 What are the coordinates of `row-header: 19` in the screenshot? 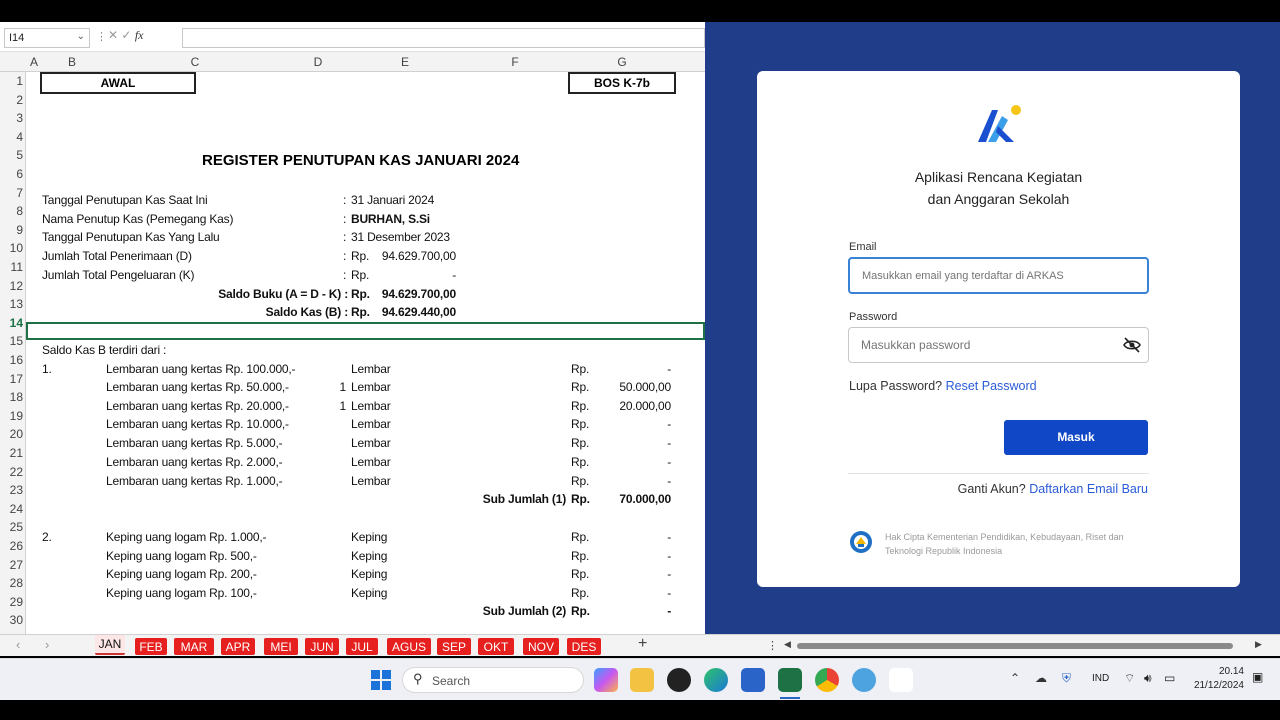 It's located at (12, 416).